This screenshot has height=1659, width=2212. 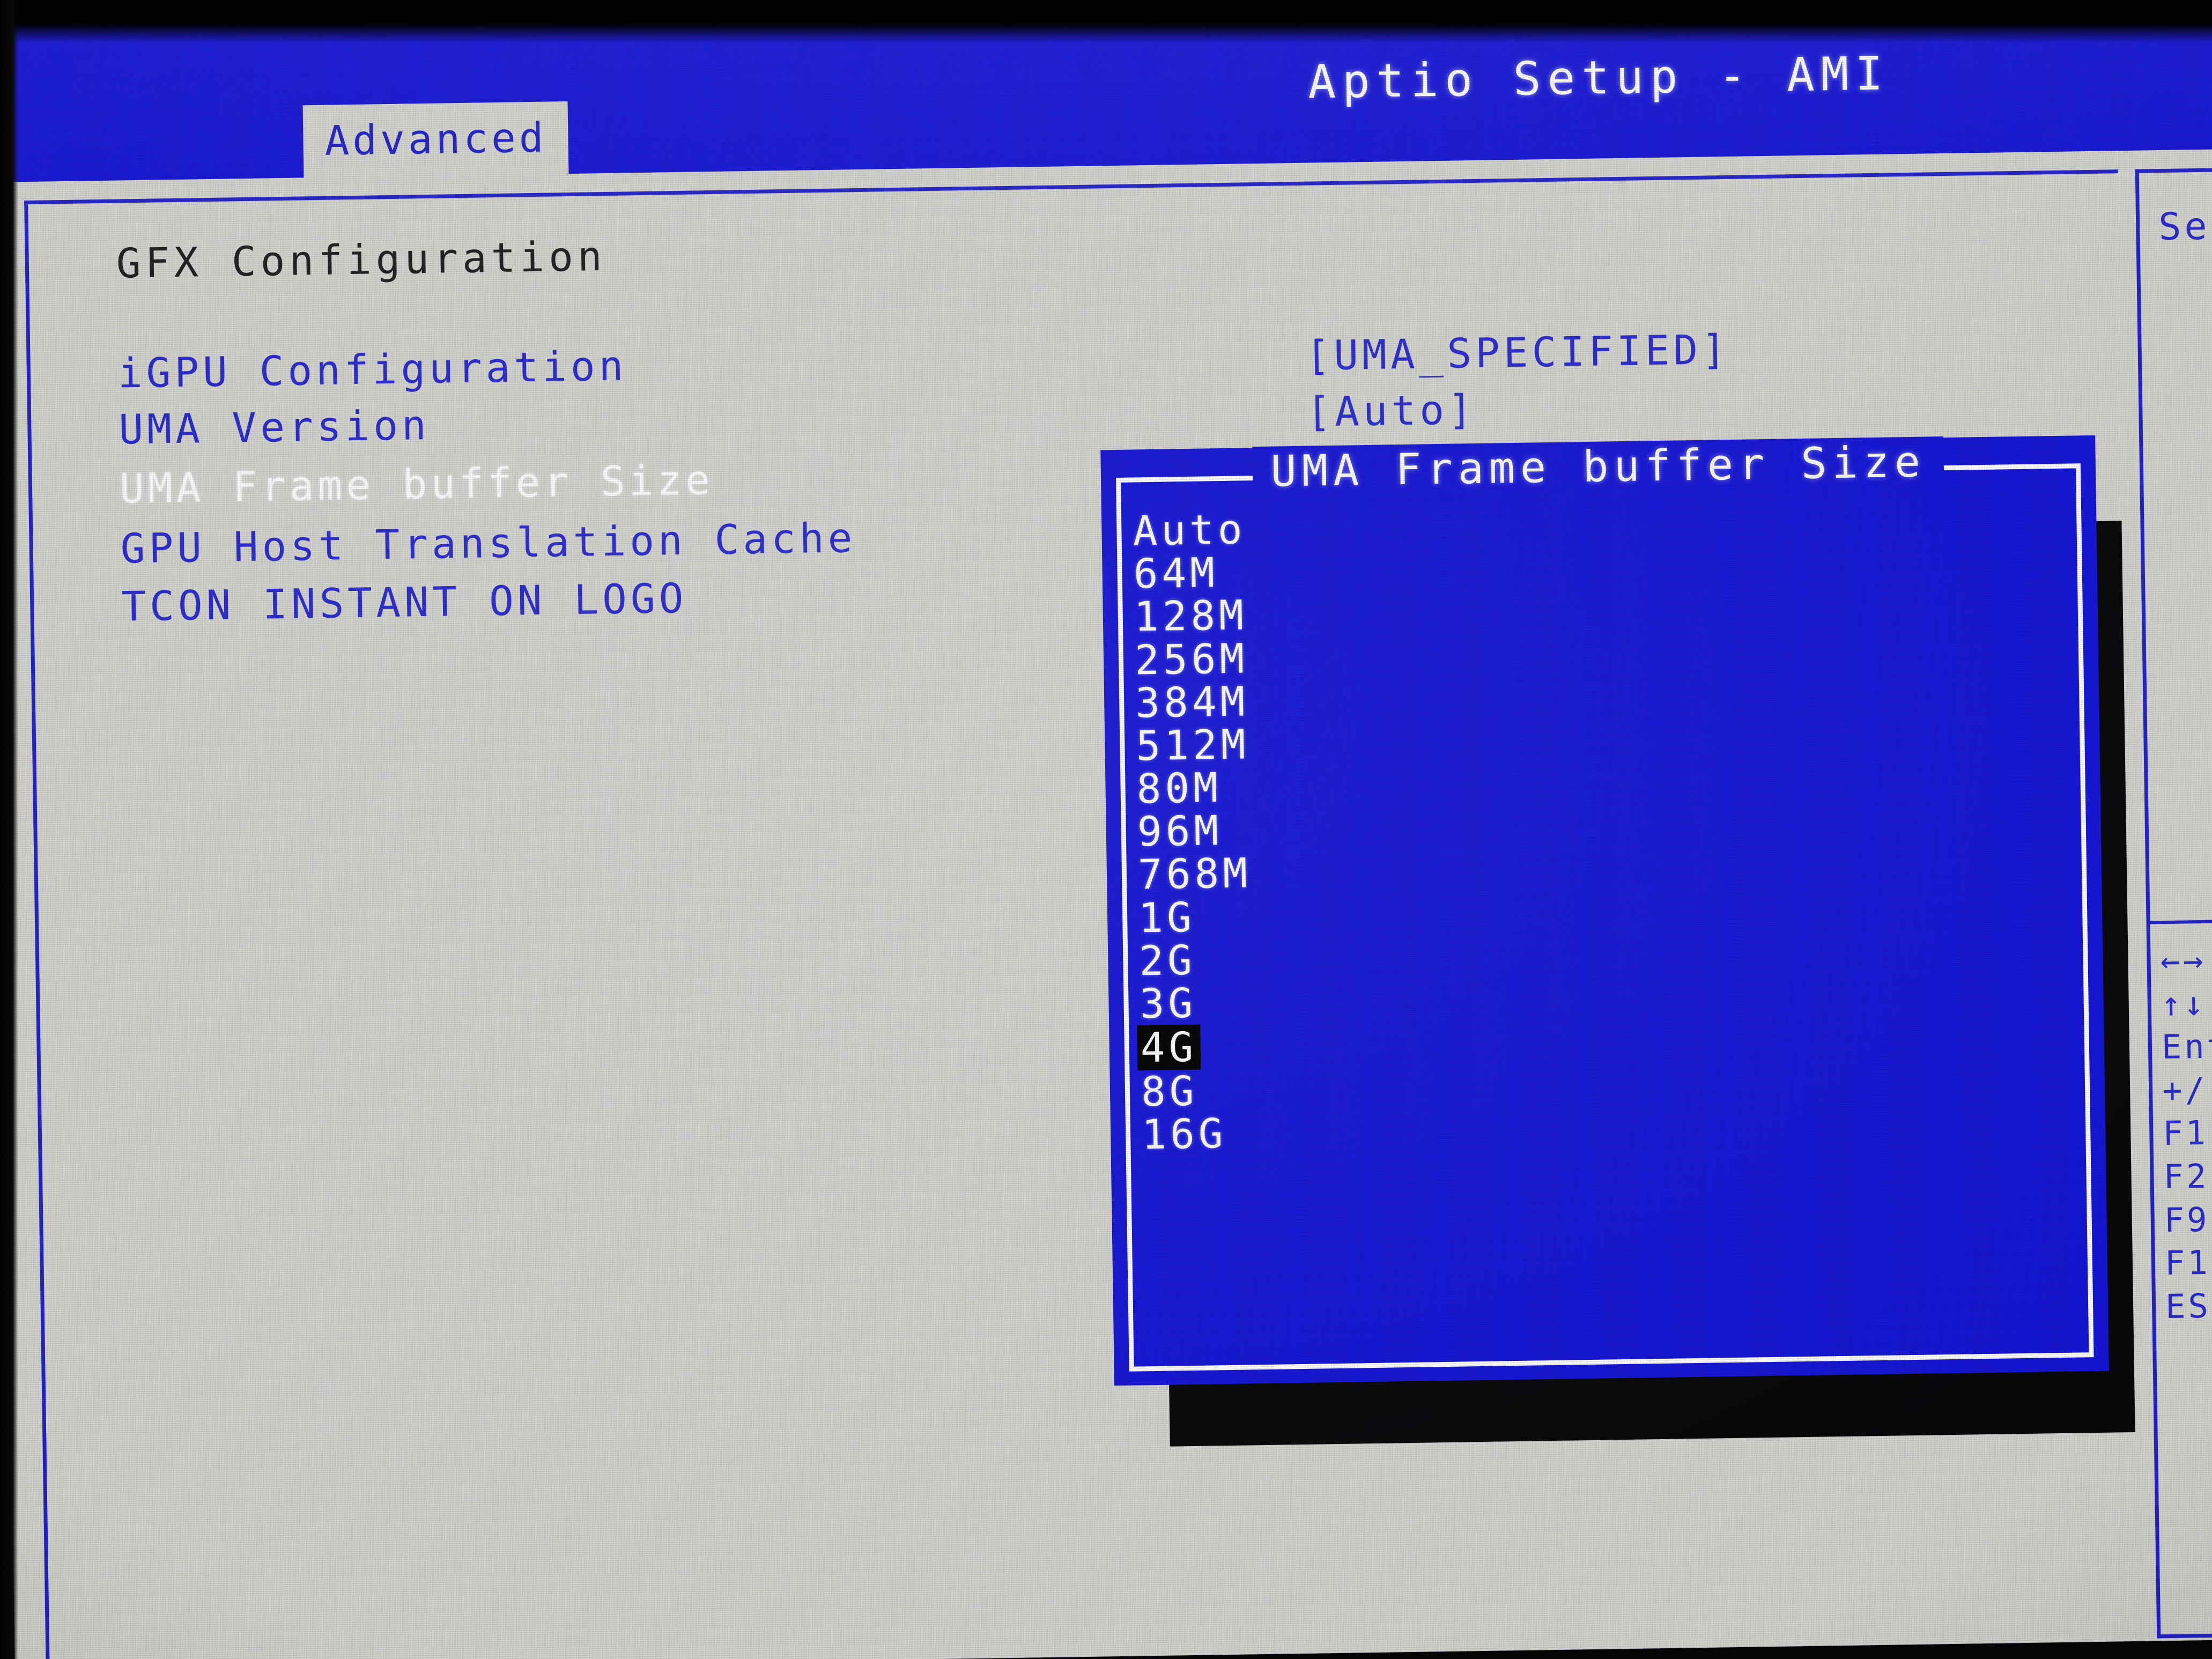 What do you see at coordinates (9, 829) in the screenshot?
I see `monitor-bezel-left` at bounding box center [9, 829].